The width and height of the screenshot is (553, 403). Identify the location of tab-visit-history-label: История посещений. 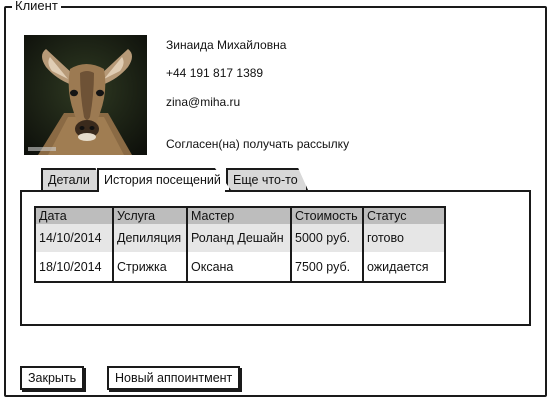
(162, 180).